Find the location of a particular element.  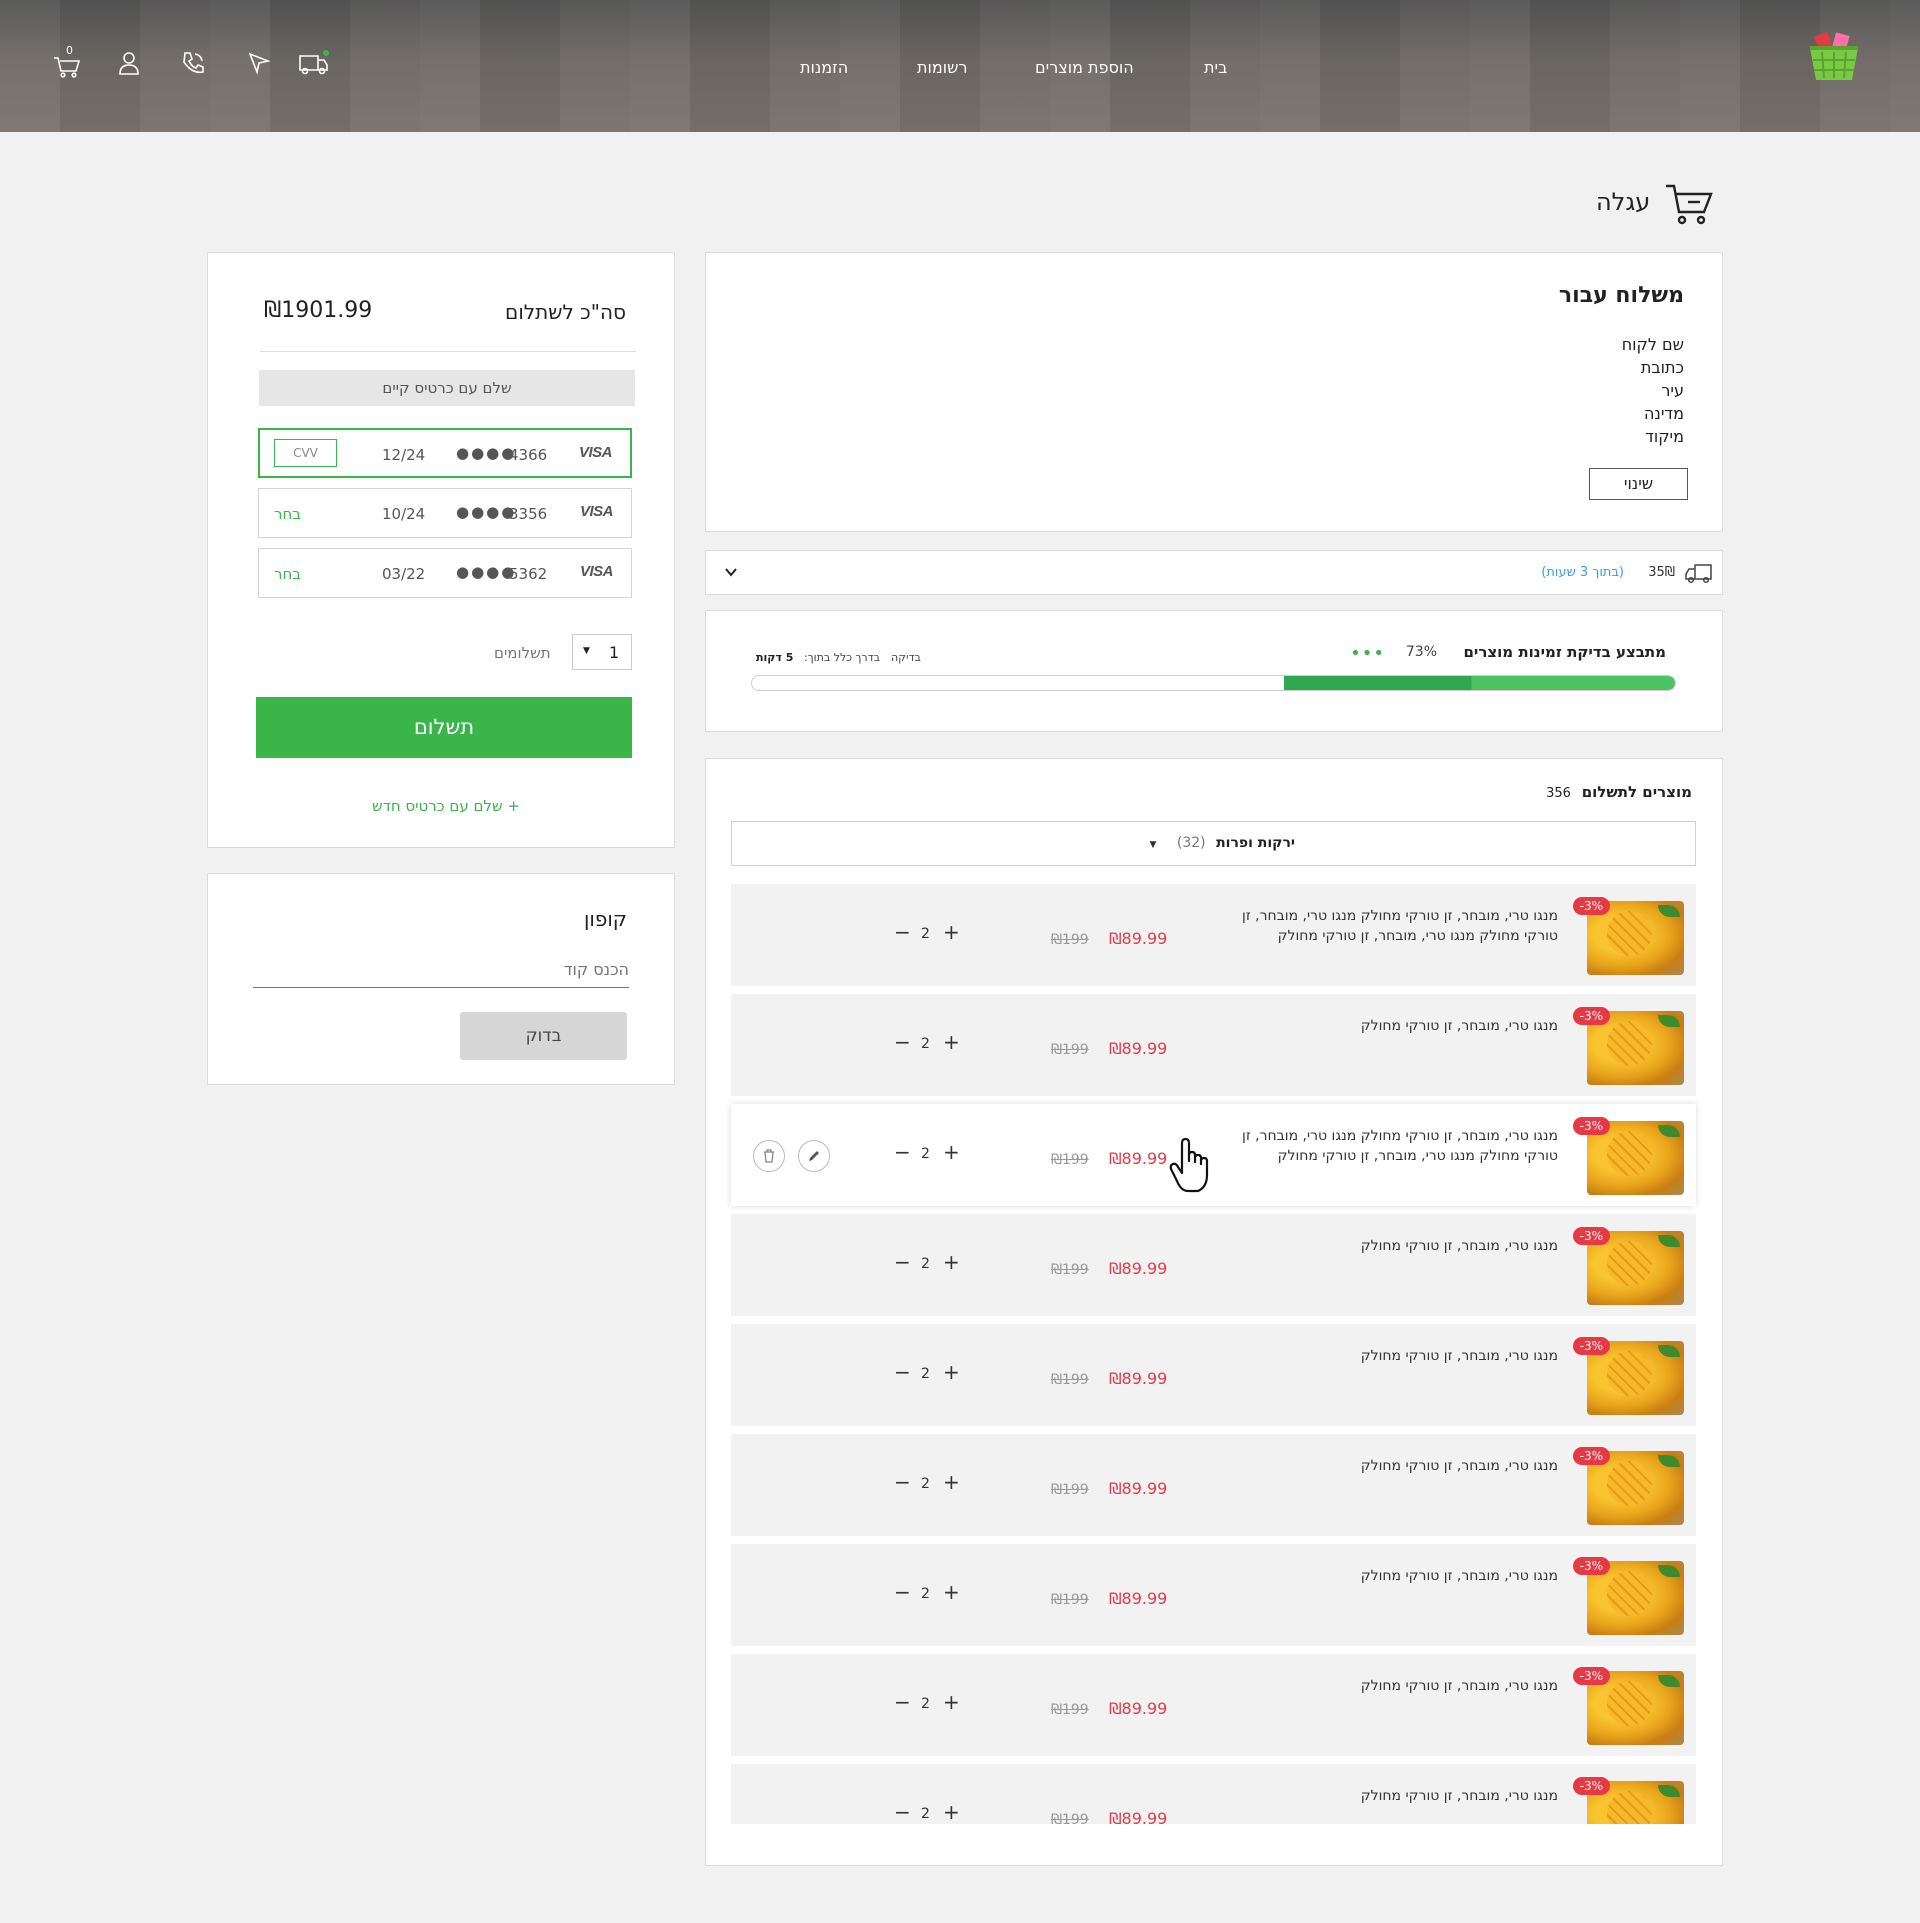

installments-select: ▼ 1 is located at coordinates (602, 652).